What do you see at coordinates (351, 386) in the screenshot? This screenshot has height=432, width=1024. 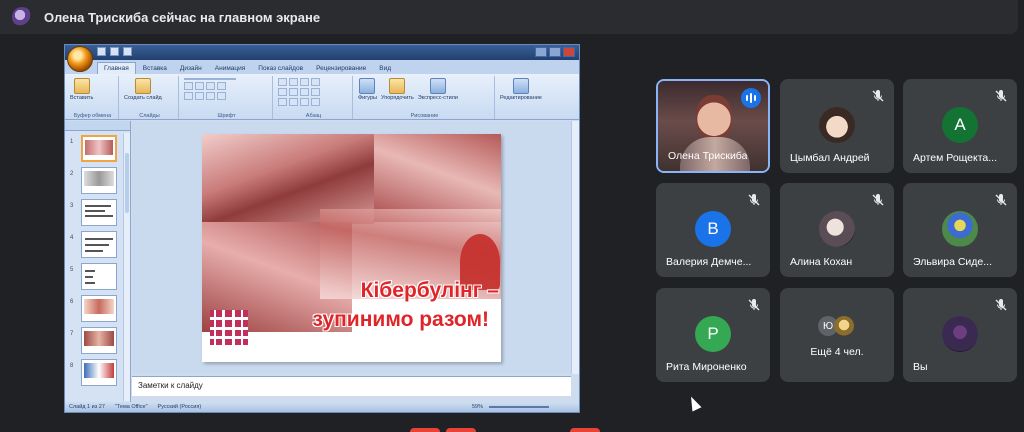 I see `slide-notes: Заметки к слайду` at bounding box center [351, 386].